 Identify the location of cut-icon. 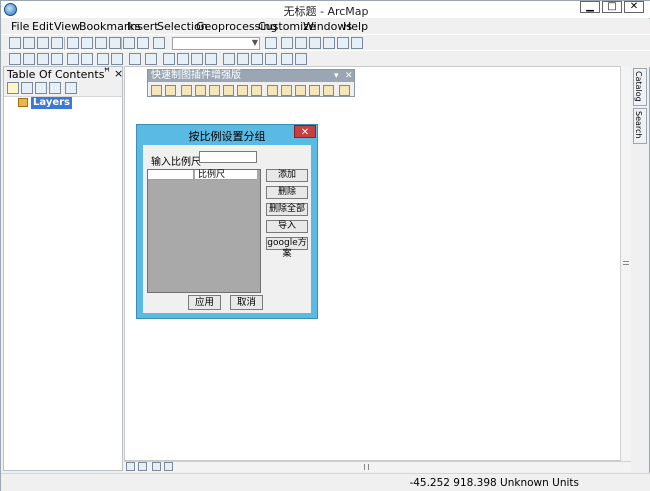
(73, 43).